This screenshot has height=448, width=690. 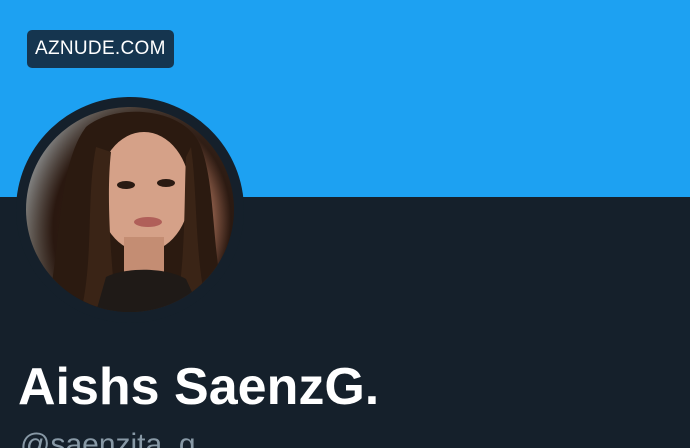 I want to click on user-handle: @saenzita_g, so click(x=108, y=438).